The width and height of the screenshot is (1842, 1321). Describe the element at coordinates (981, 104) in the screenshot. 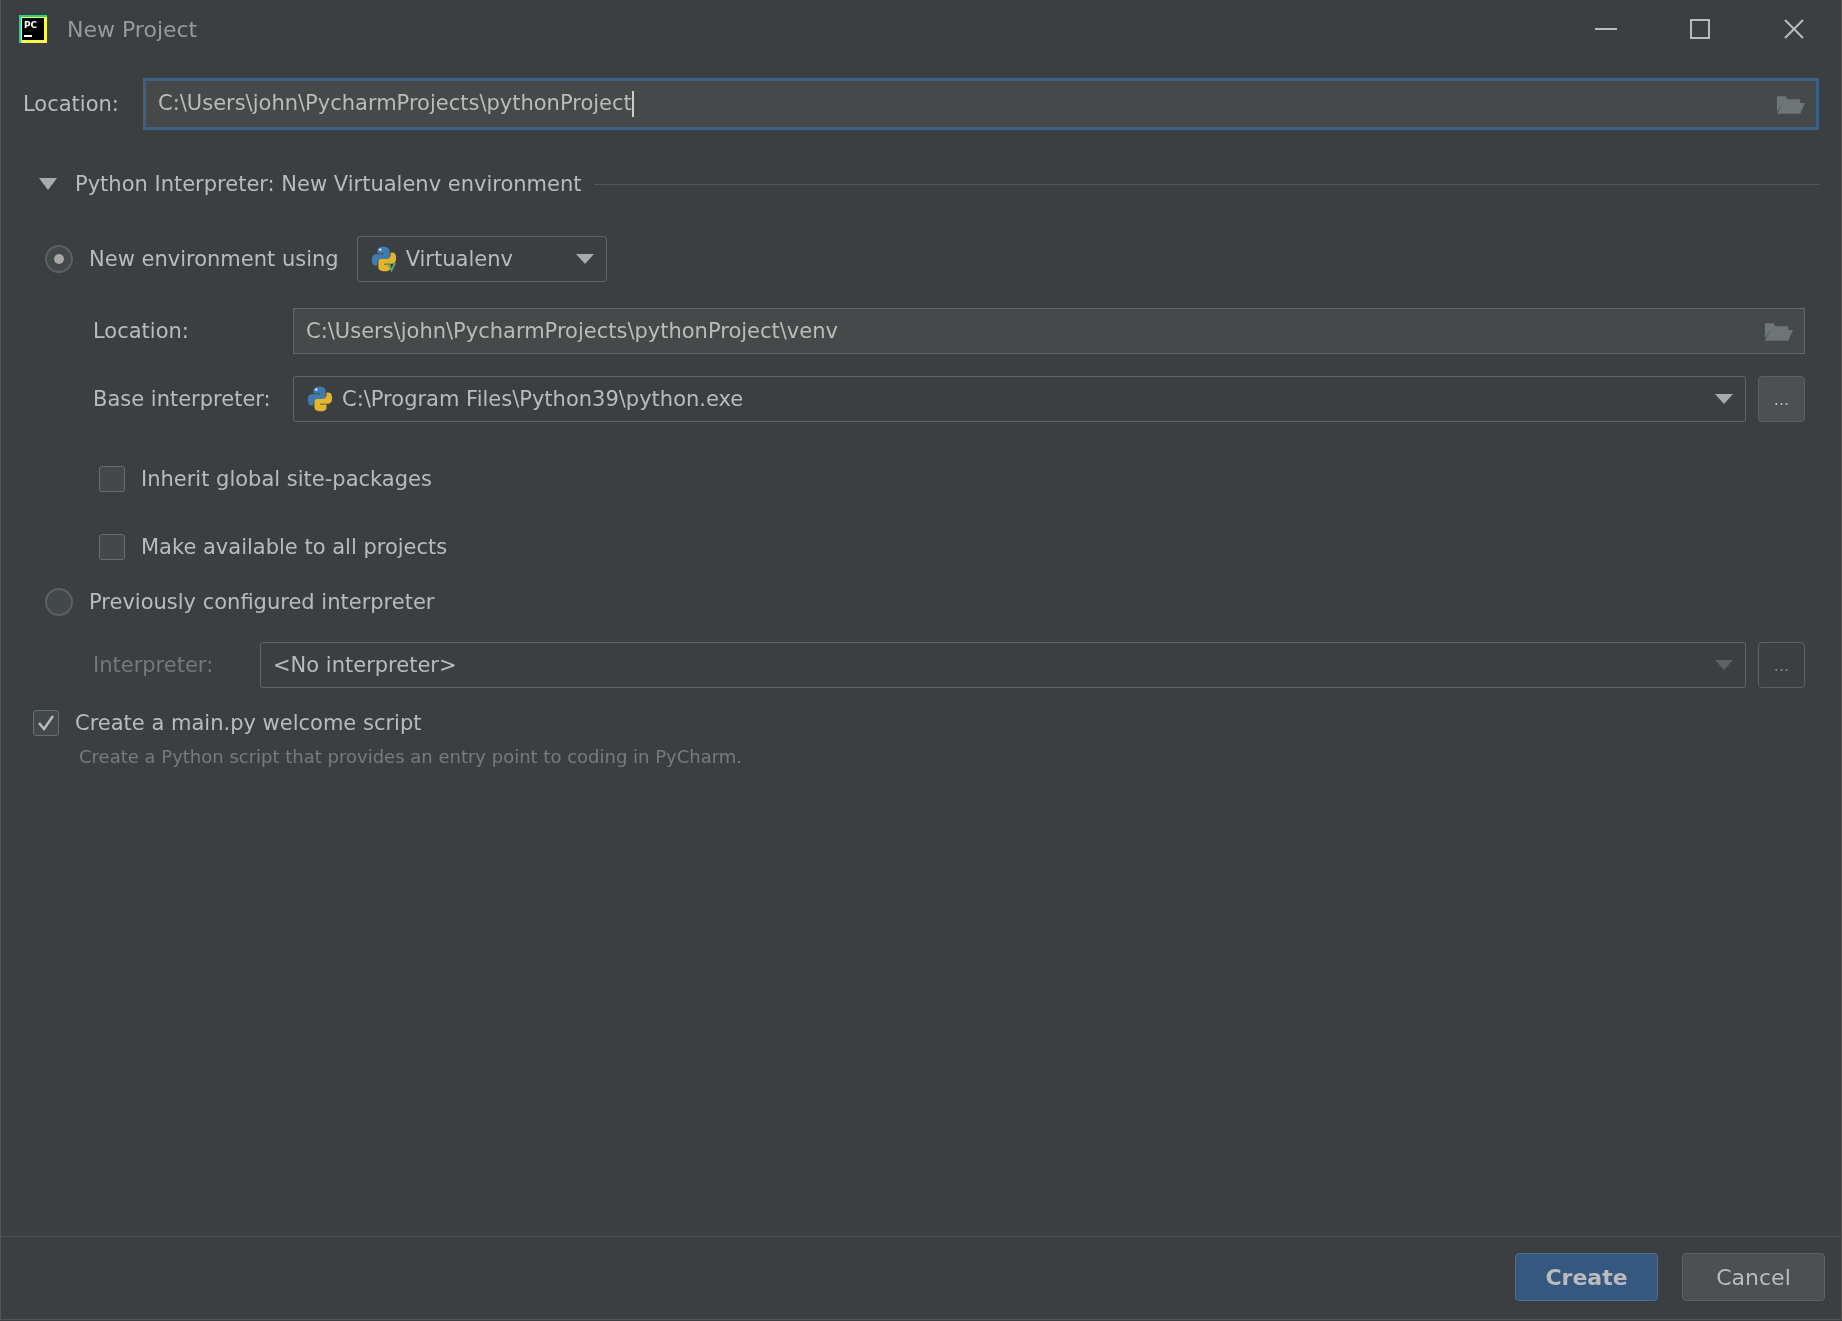

I see `location-field: C:\Users\john\PycharmProjects\pythonProject` at that location.